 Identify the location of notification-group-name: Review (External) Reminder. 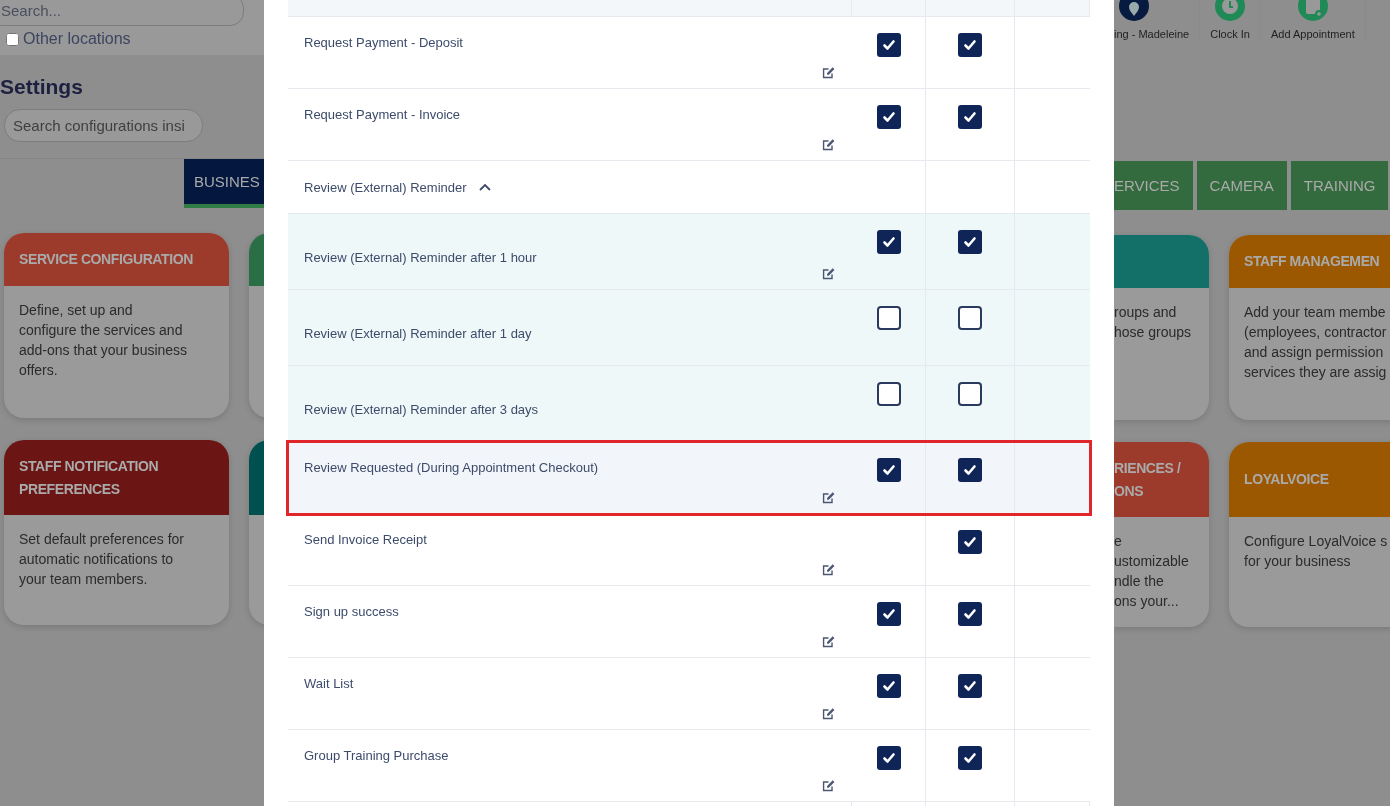
(385, 187).